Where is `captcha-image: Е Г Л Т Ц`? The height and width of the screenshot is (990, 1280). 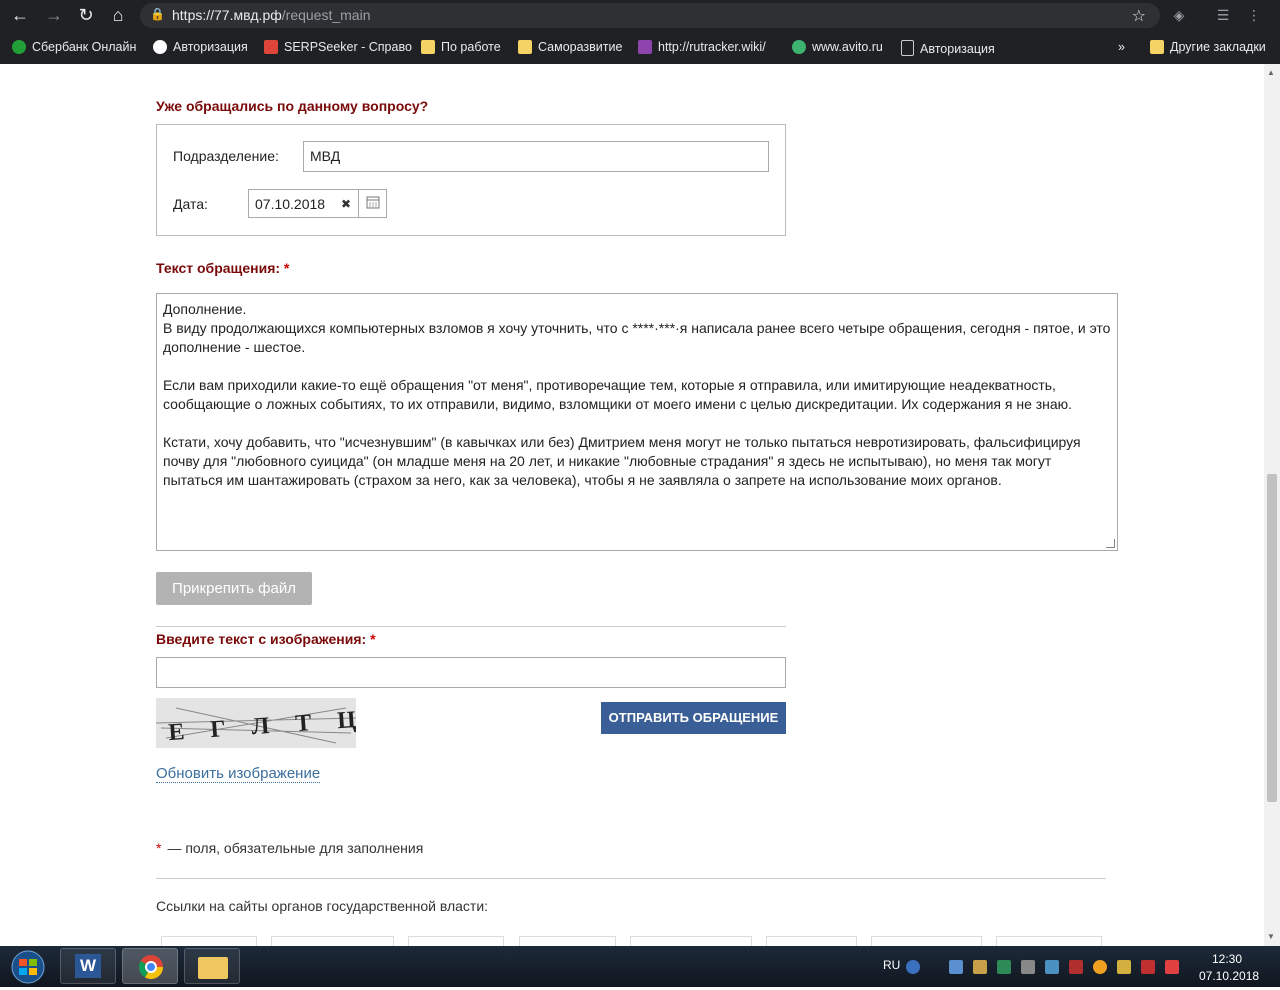 captcha-image: Е Г Л Т Ц is located at coordinates (261, 723).